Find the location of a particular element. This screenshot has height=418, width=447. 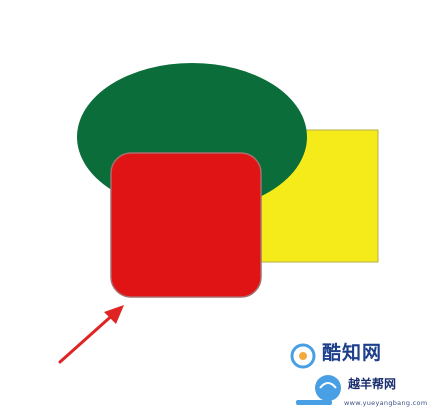

watermark-secondary: 越羊帮网 is located at coordinates (372, 384).